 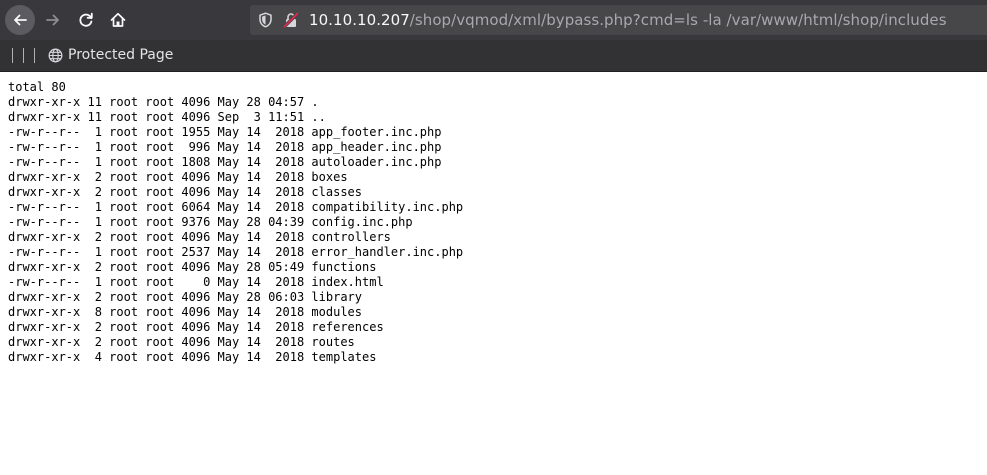 I want to click on url-host: 10.10.10.207, so click(x=359, y=20).